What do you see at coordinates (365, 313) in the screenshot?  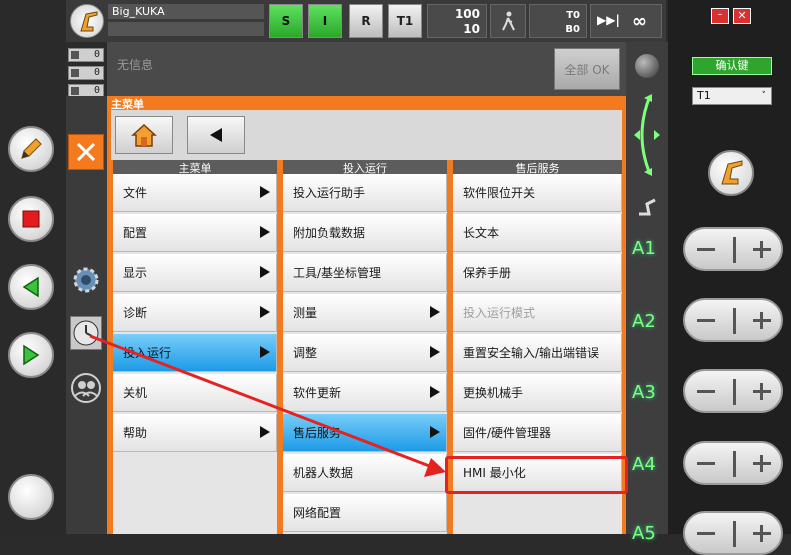 I see `menu-item: 测量` at bounding box center [365, 313].